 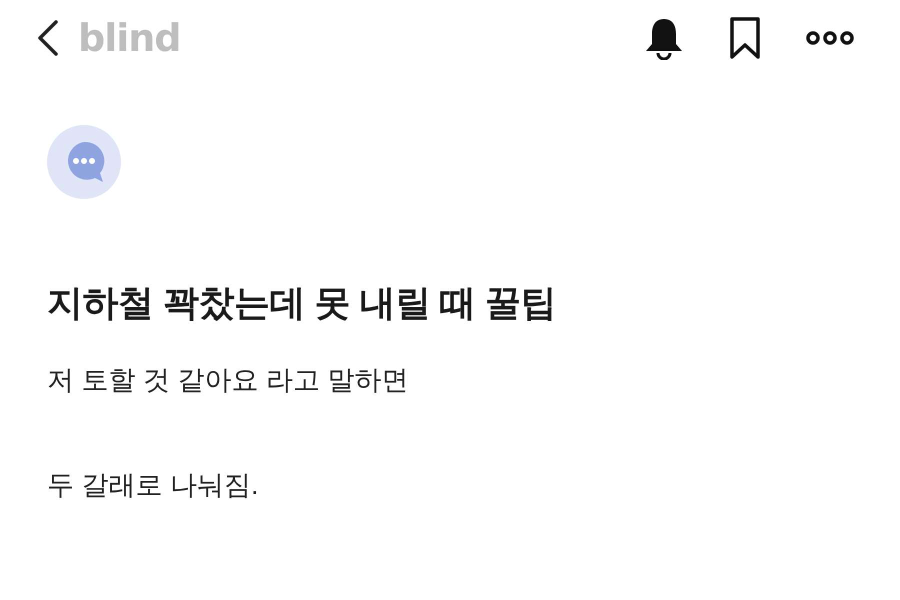 I want to click on bell-icon, so click(x=664, y=38).